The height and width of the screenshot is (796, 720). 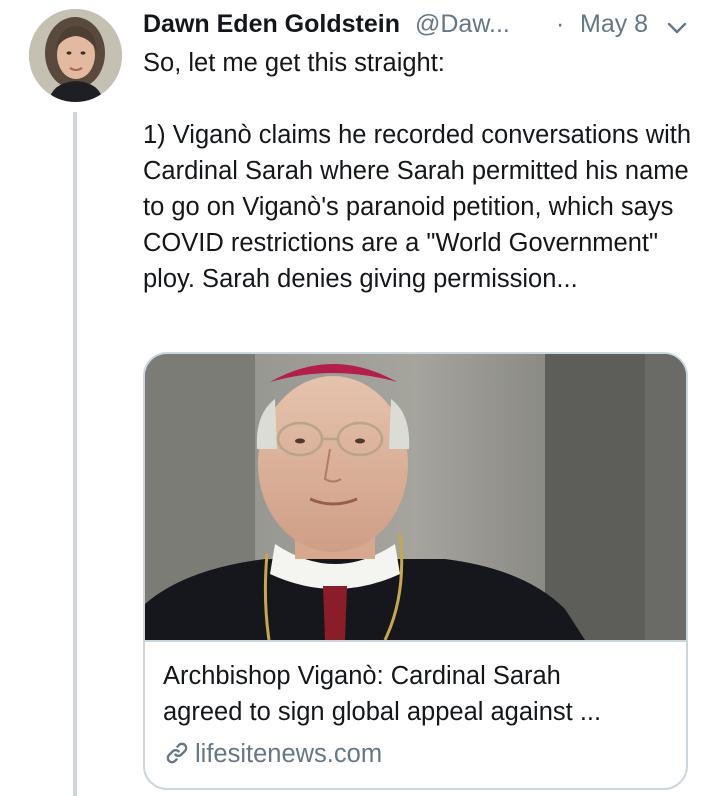 I want to click on tweet-header: Dawn Eden Goldstein @Daw... · May 8, so click(x=423, y=24).